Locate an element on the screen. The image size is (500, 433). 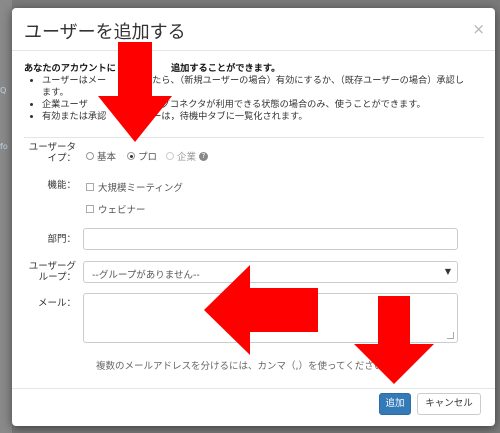
down-arrow-annotation-button is located at coordinates (394, 340).